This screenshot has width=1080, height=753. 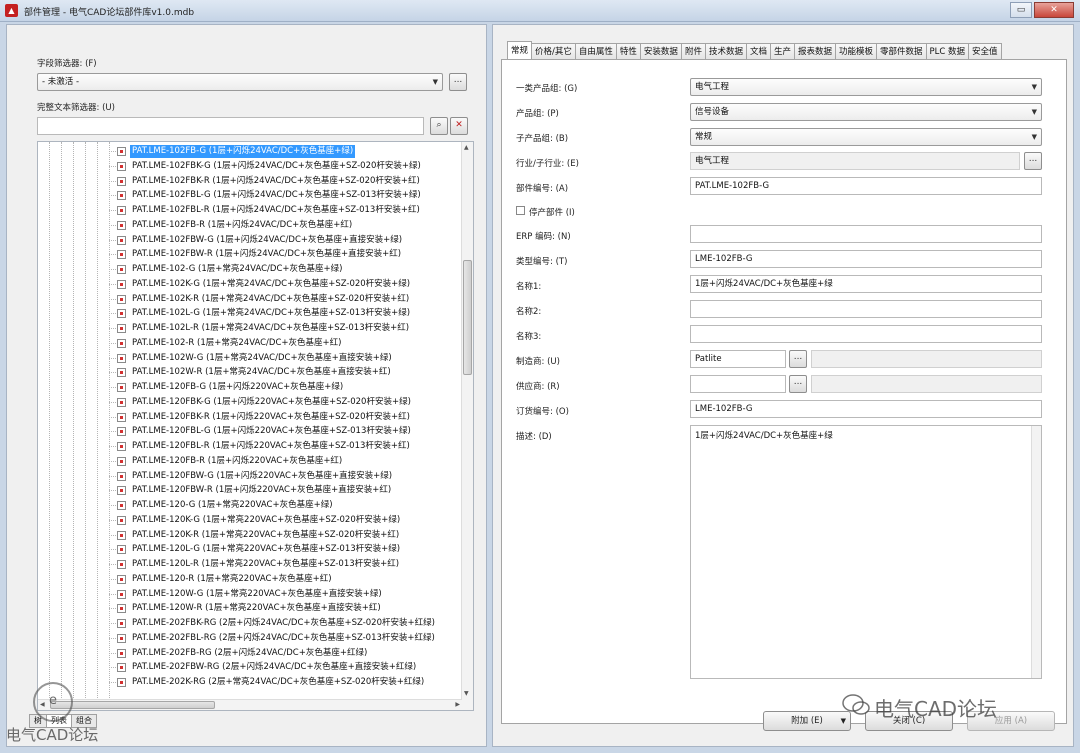 I want to click on order-number-label: 订货编号: (O), so click(x=542, y=412).